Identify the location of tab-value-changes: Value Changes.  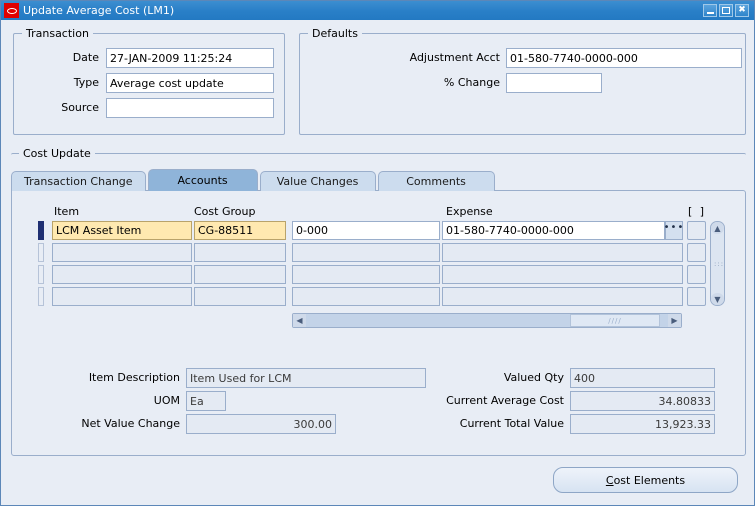
(317, 181).